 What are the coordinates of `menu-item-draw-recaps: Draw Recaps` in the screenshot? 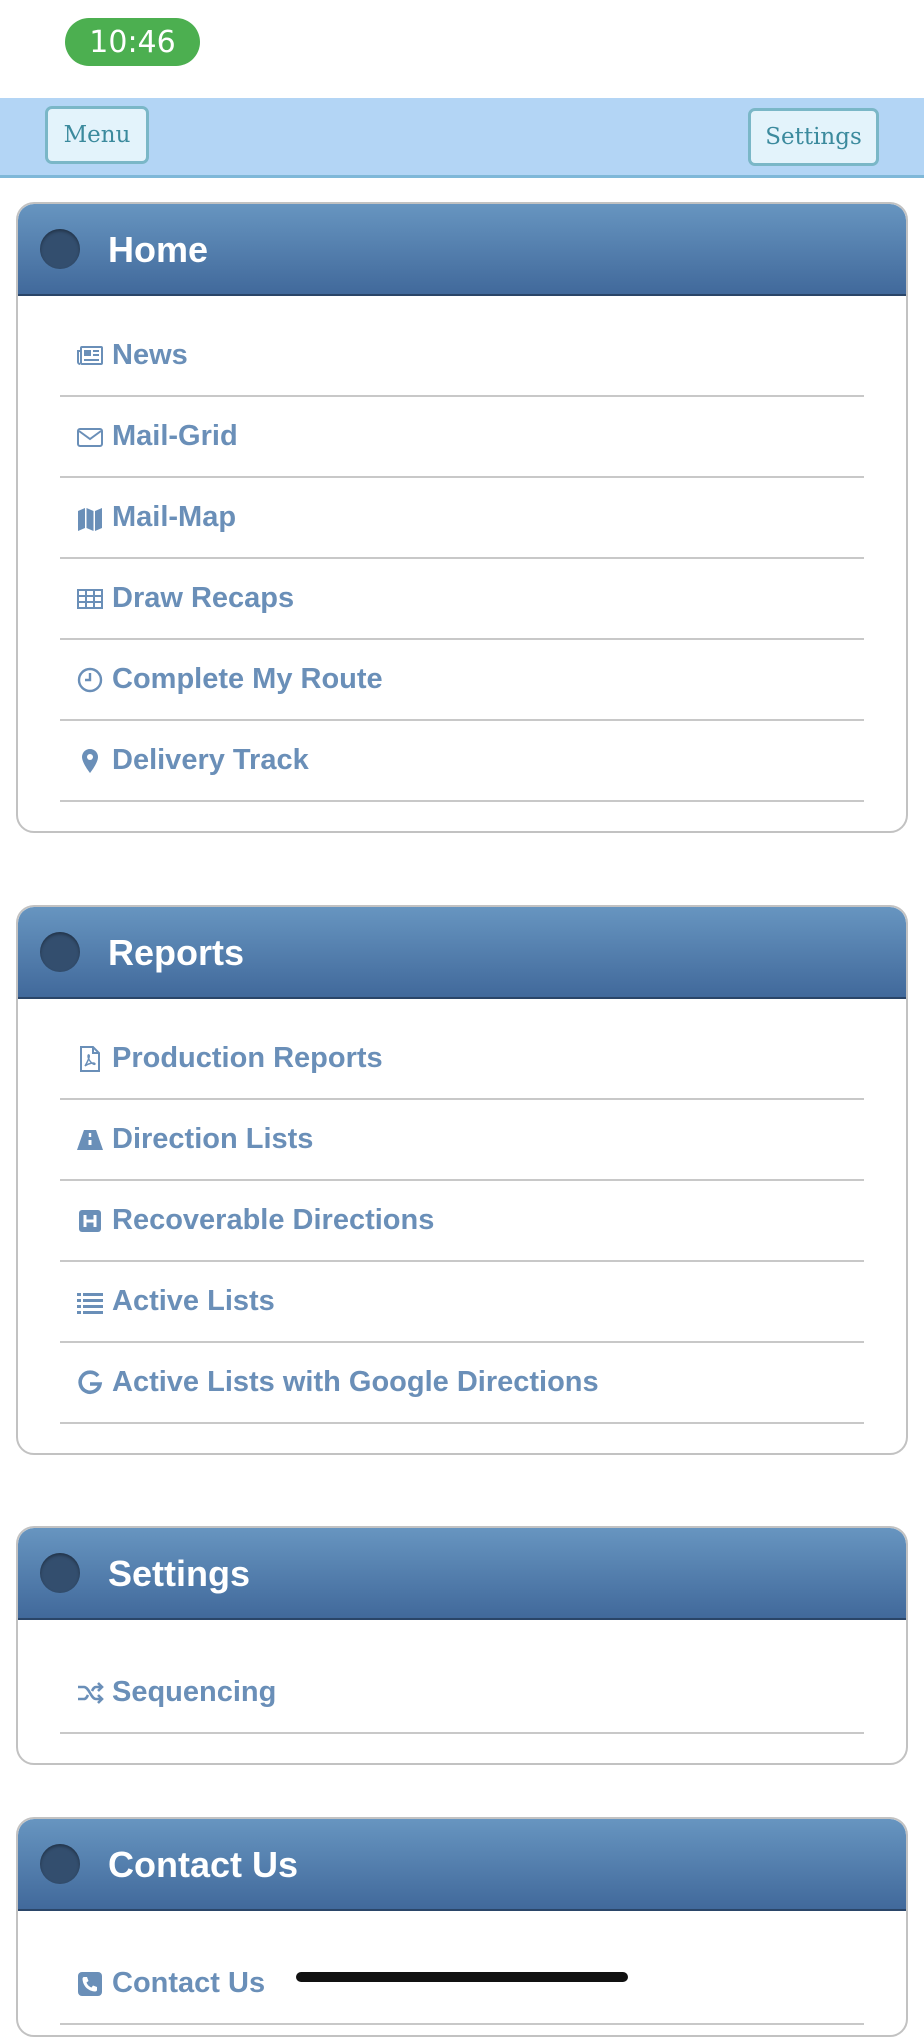 It's located at (462, 599).